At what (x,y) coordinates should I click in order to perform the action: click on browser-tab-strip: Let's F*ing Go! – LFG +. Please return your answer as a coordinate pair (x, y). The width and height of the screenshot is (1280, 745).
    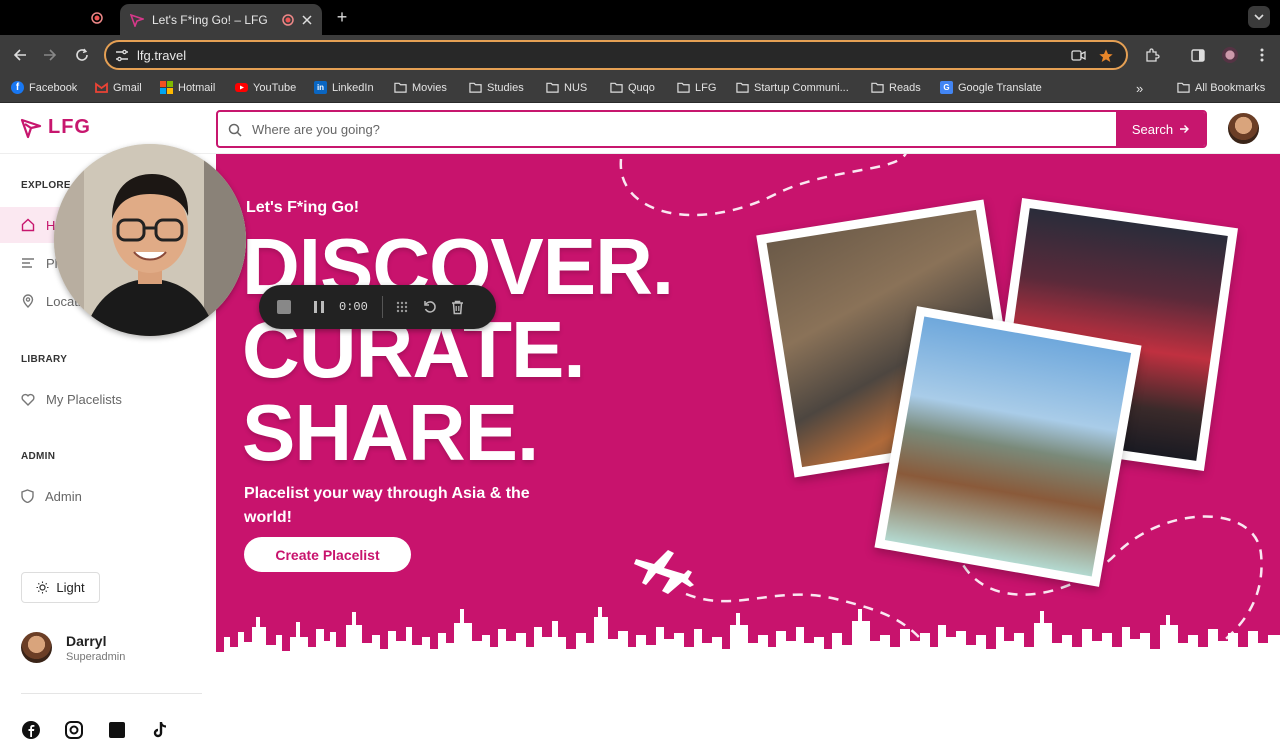
    Looking at the image, I should click on (640, 17).